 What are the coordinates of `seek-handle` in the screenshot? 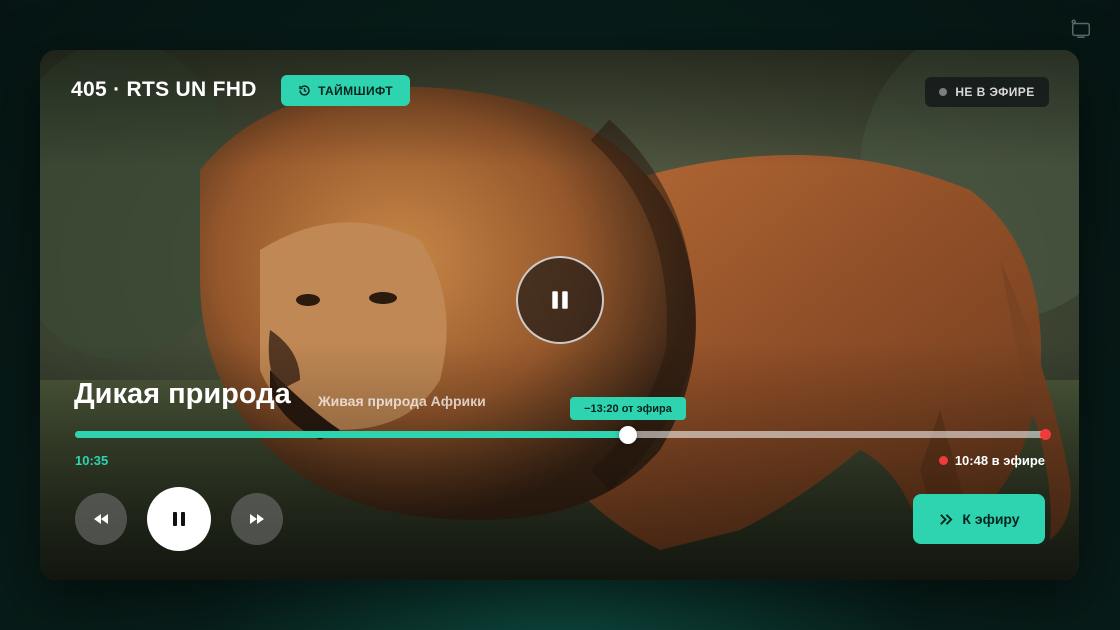 It's located at (627, 434).